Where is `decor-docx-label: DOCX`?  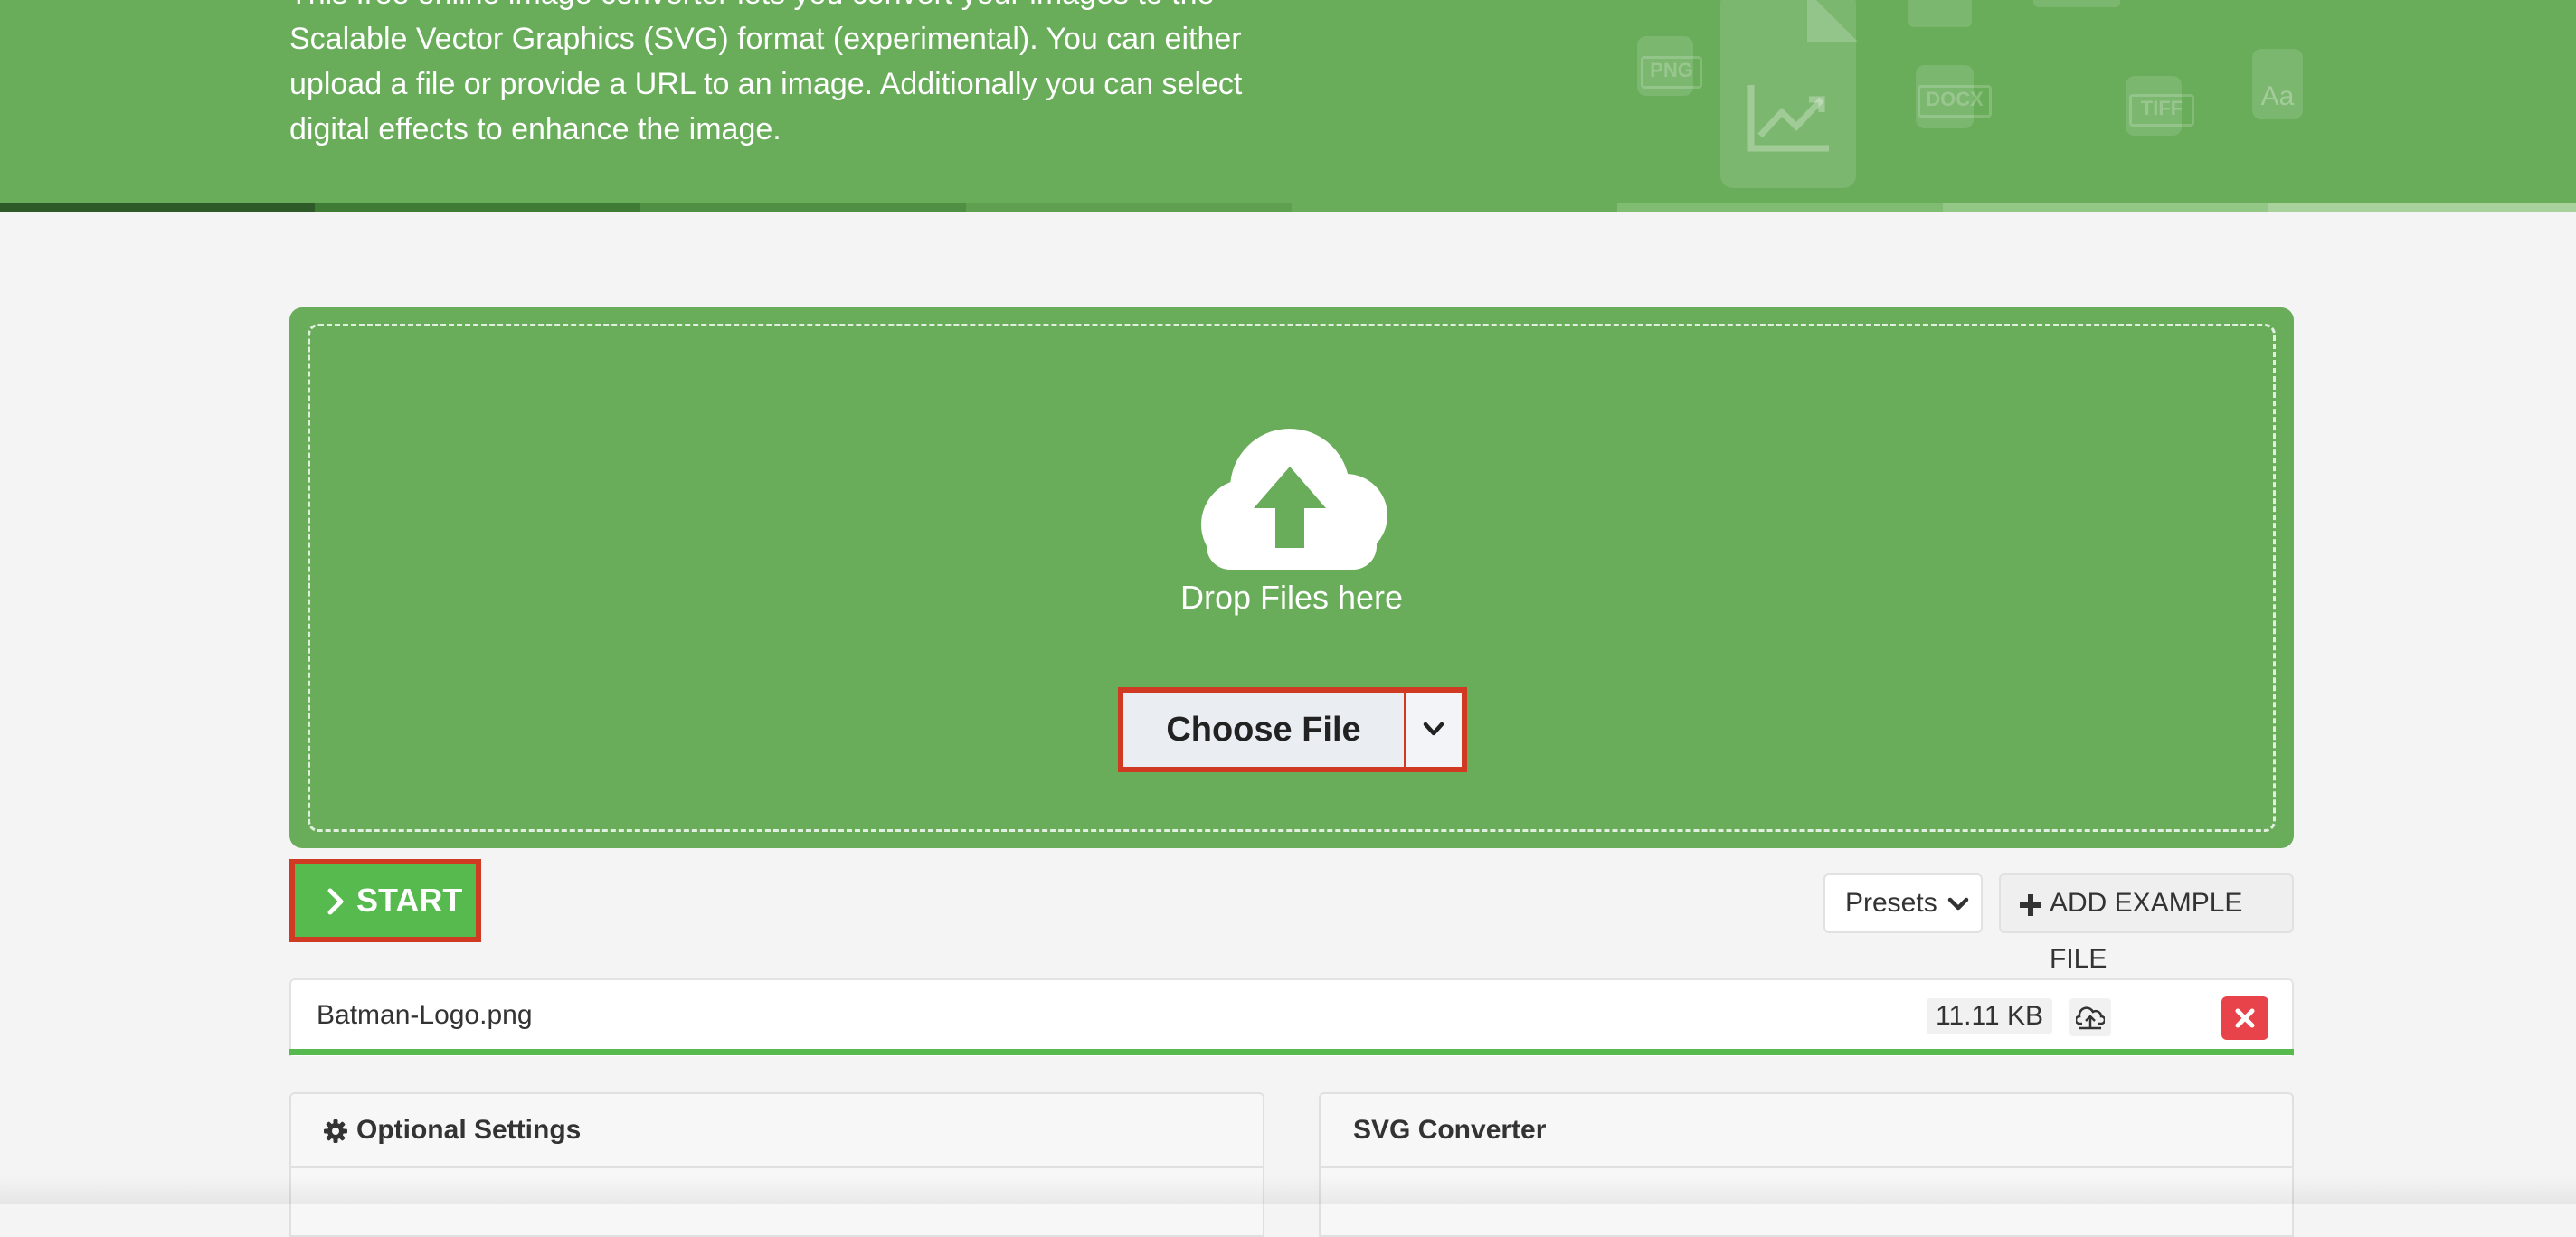 decor-docx-label: DOCX is located at coordinates (1955, 102).